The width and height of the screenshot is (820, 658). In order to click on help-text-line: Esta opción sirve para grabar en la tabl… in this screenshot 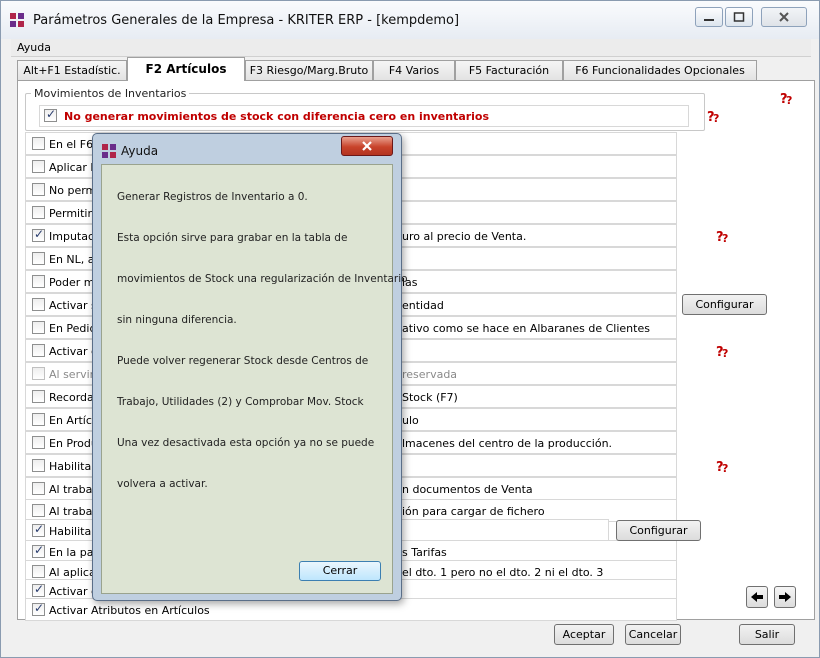, I will do `click(232, 238)`.